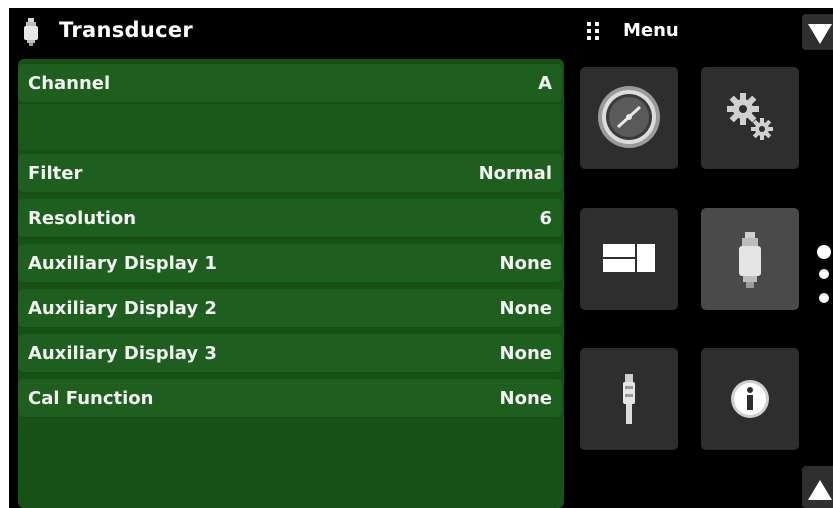 Image resolution: width=833 pixels, height=508 pixels. Describe the element at coordinates (593, 31) in the screenshot. I see `menu-grip-icon` at that location.